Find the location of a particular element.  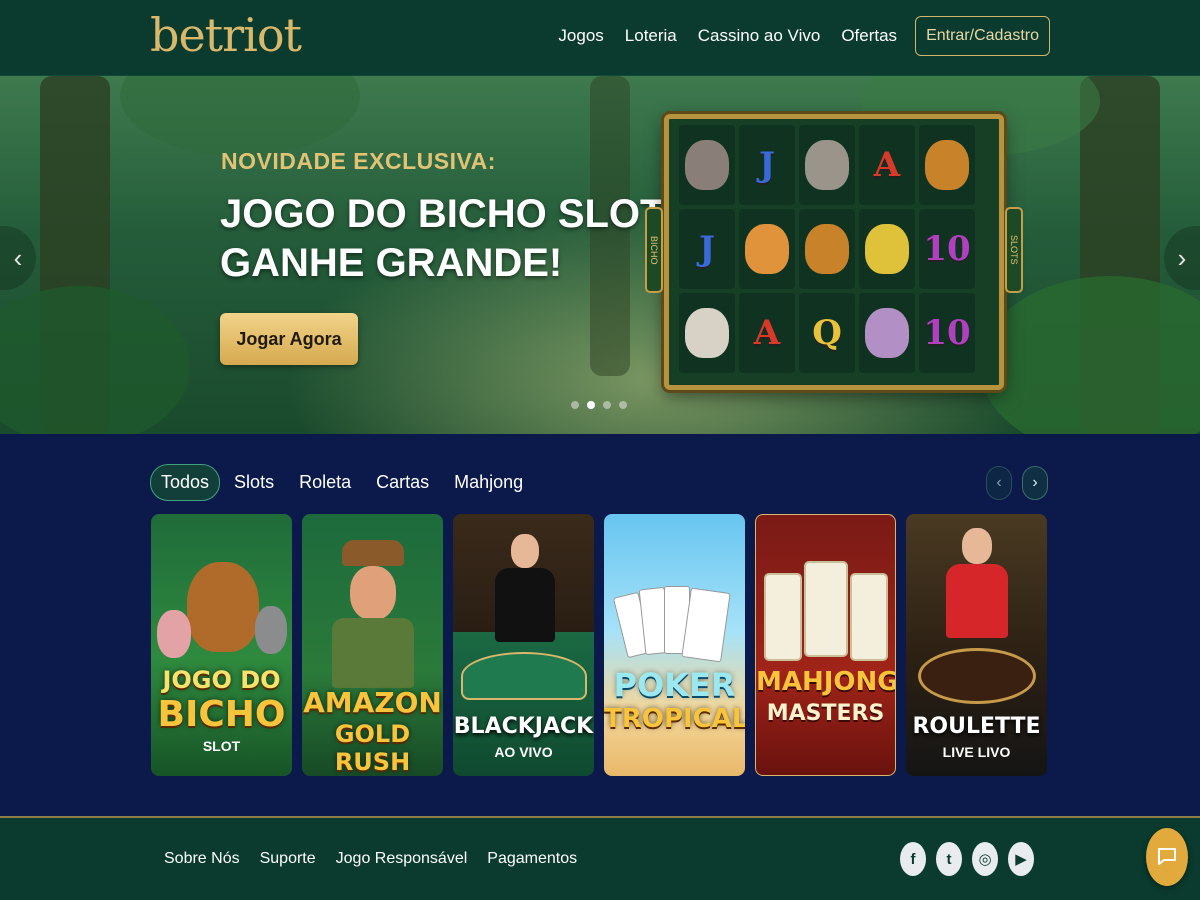

slot-symbol-rhino-icon is located at coordinates (707, 165).